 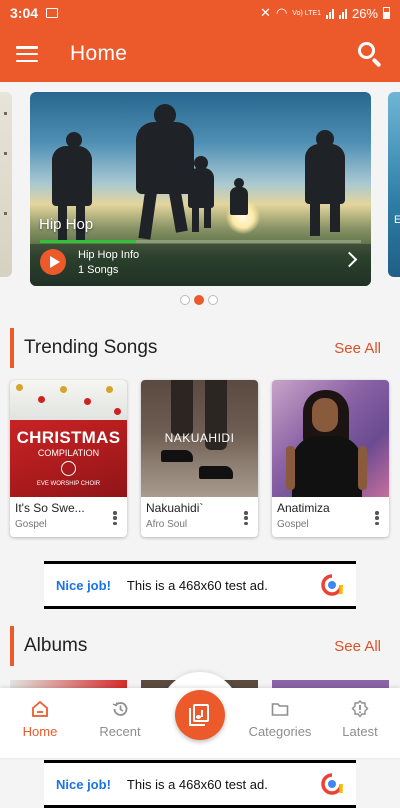 What do you see at coordinates (200, 646) in the screenshot?
I see `albums-header: Albums See All` at bounding box center [200, 646].